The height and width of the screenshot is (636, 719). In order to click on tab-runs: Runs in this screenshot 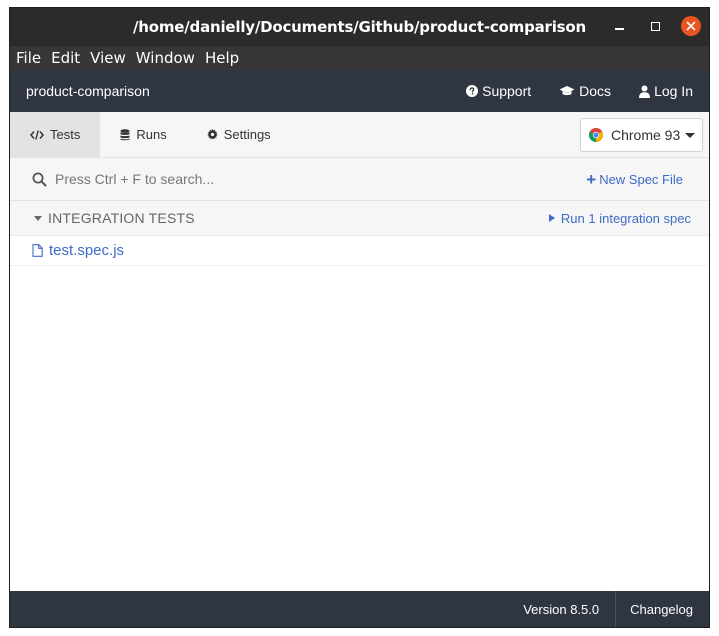, I will do `click(143, 134)`.